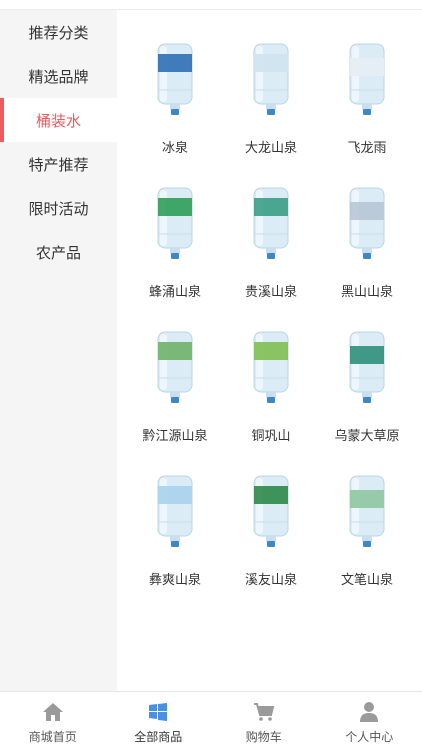  I want to click on tab-cart: 购物车, so click(264, 721).